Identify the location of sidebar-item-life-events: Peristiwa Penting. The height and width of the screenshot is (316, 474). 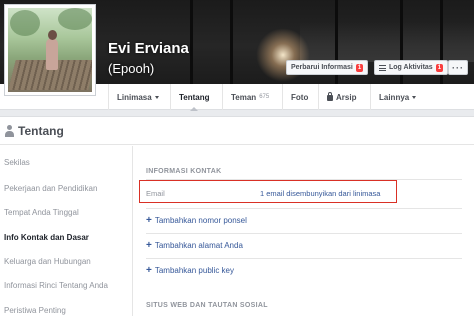
(35, 310).